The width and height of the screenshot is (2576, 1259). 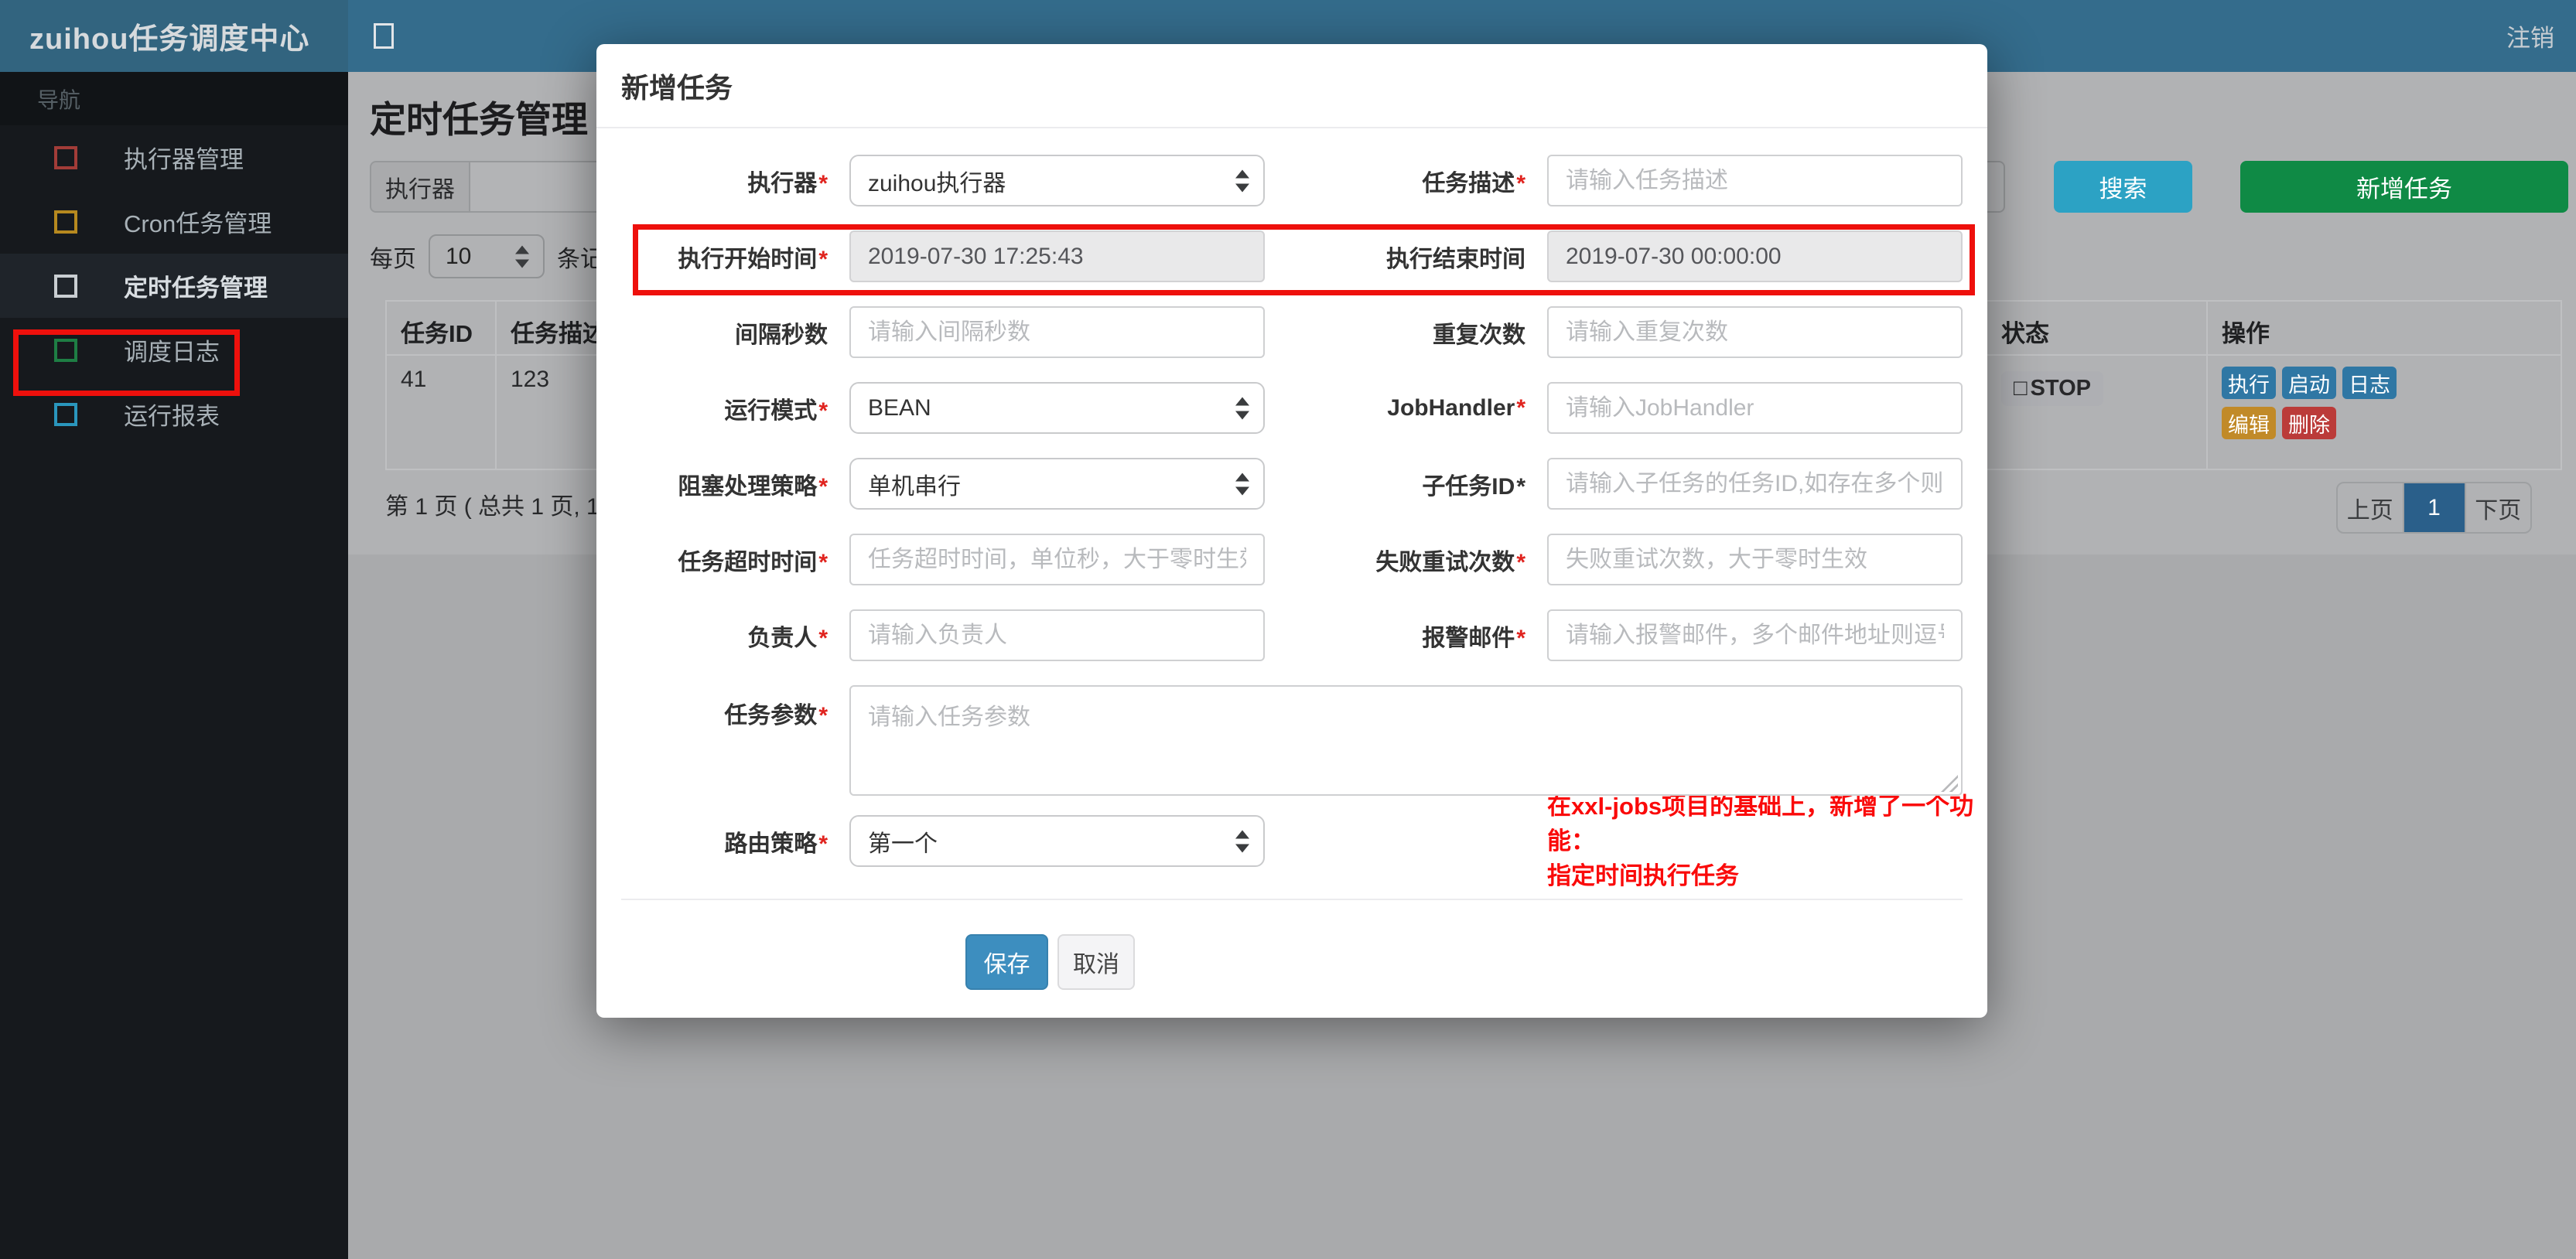 I want to click on field-author-input, so click(x=1057, y=635).